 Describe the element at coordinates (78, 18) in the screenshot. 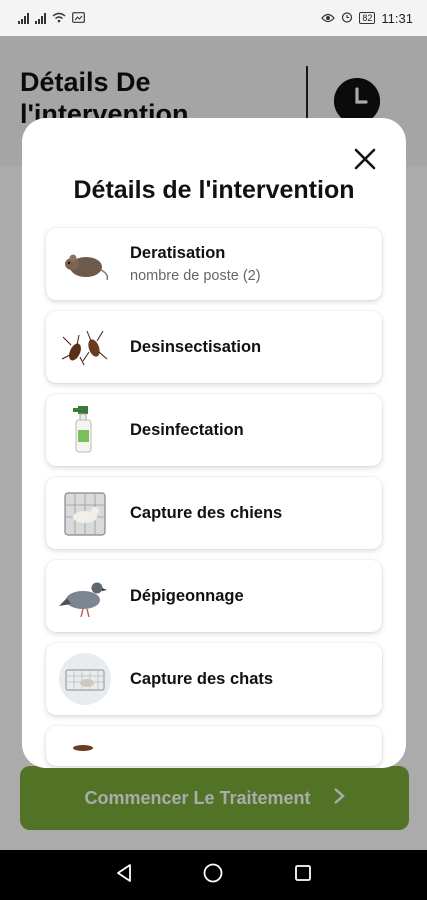

I see `screenshot-icon` at that location.